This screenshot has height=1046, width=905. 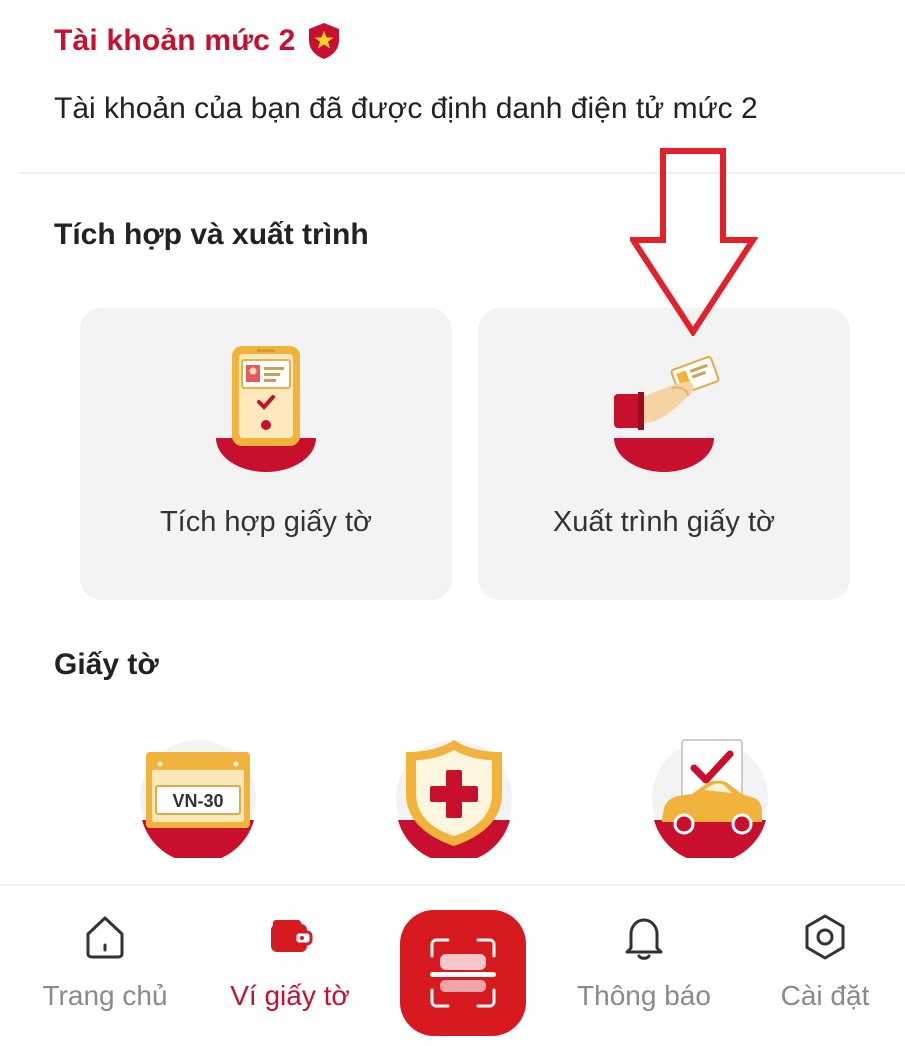 I want to click on license-plate-icon: VN-30, so click(x=198, y=798).